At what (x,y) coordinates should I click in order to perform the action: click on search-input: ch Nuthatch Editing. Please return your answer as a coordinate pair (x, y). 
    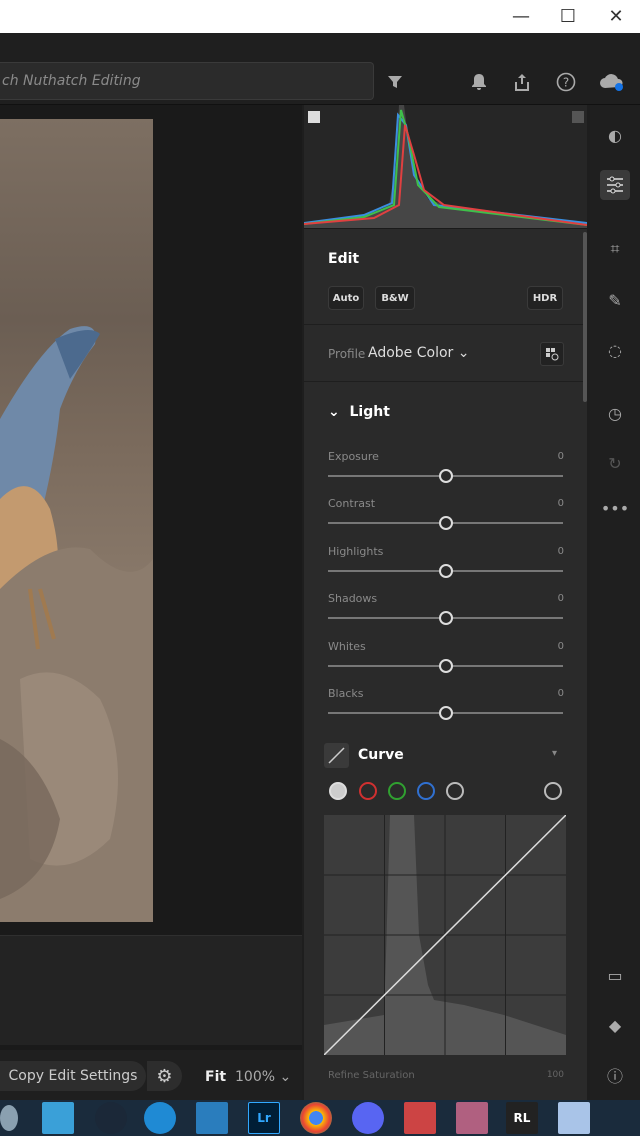
    Looking at the image, I should click on (187, 81).